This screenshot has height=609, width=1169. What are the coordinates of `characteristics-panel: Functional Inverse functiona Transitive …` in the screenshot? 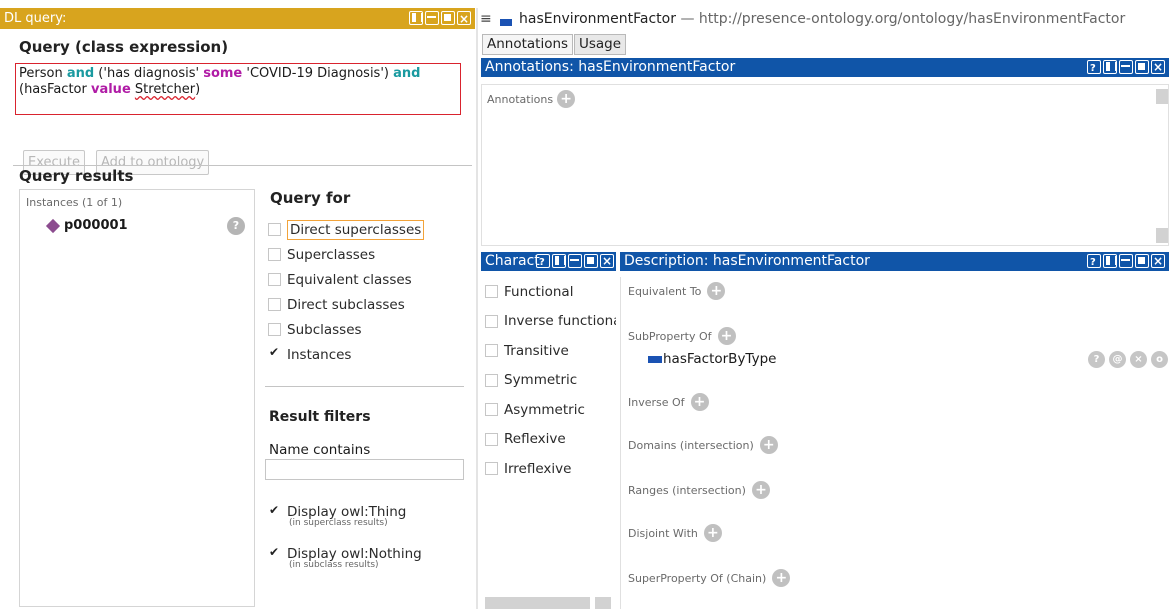 It's located at (548, 443).